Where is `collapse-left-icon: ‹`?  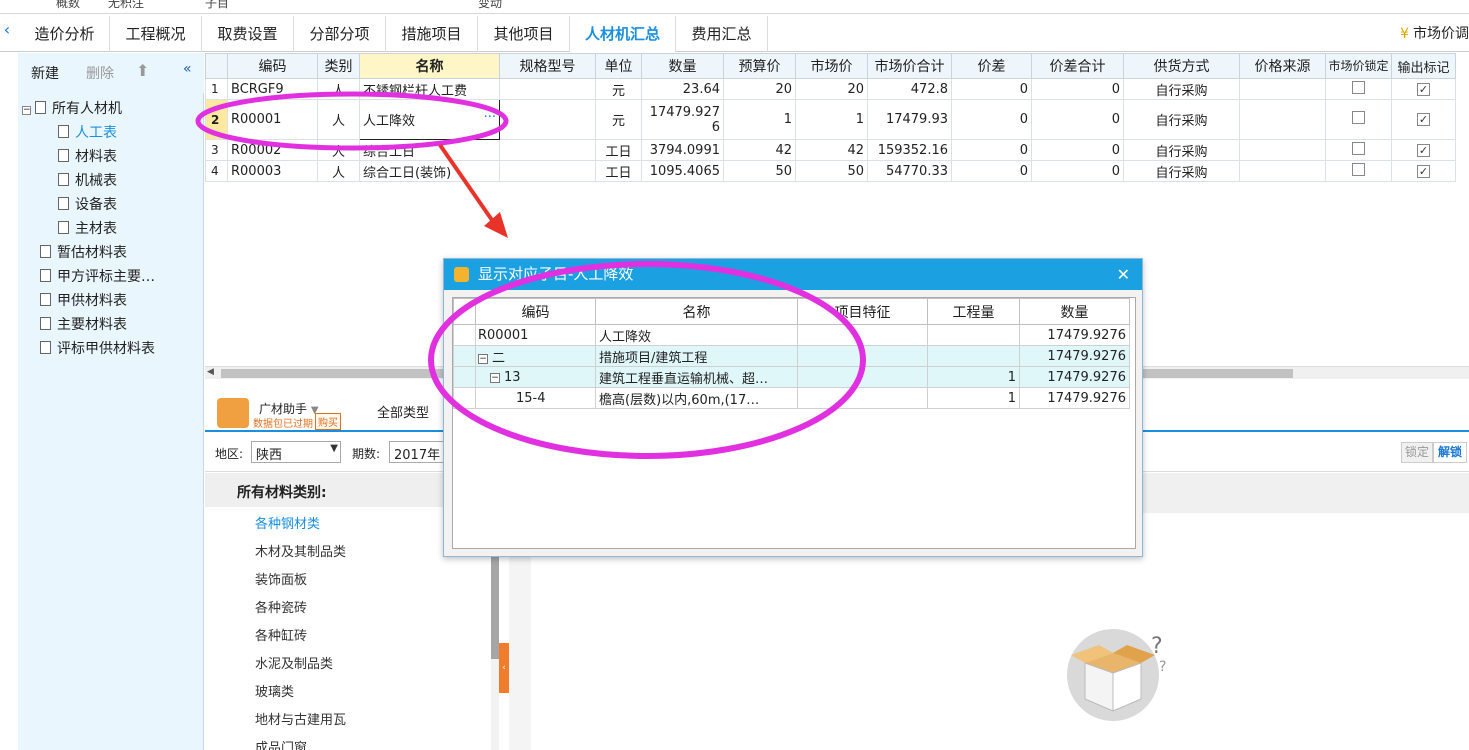 collapse-left-icon: ‹ is located at coordinates (7, 29).